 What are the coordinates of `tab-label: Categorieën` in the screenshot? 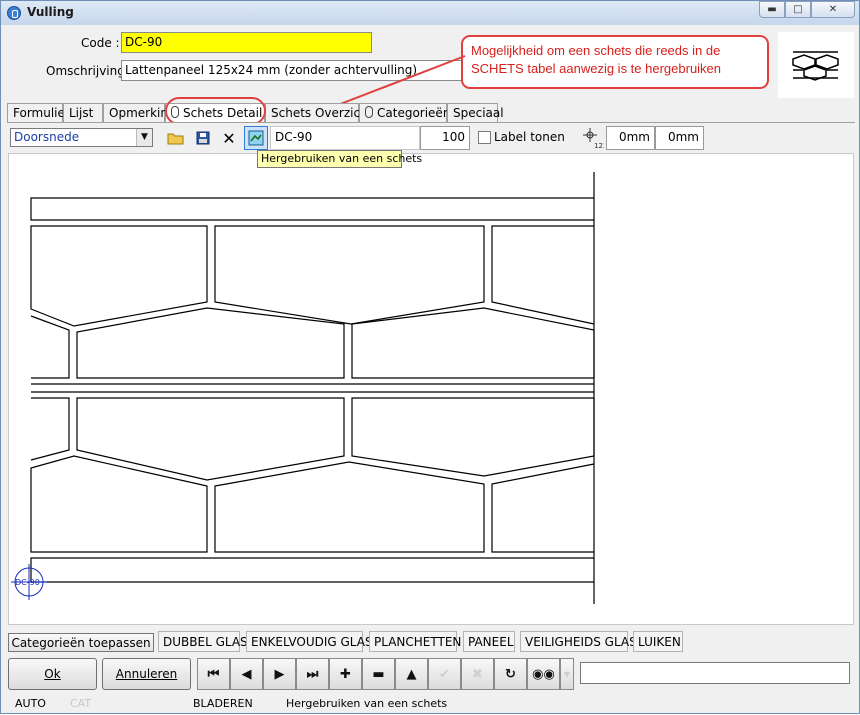 It's located at (414, 113).